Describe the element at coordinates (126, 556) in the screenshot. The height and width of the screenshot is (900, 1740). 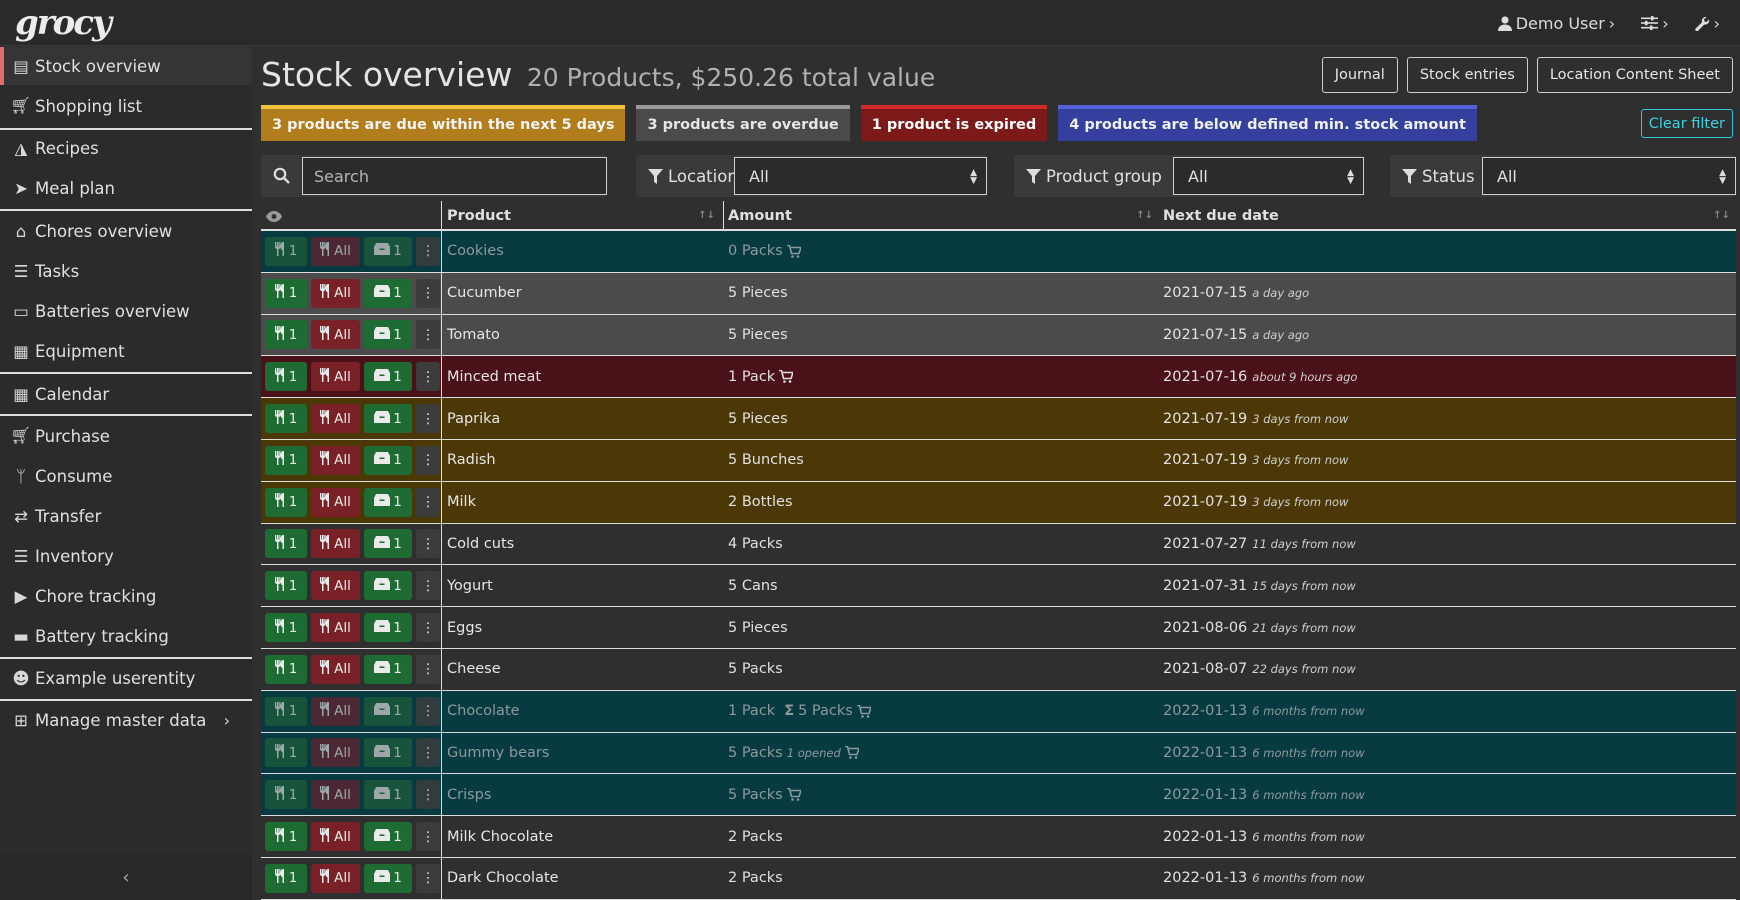
I see `sidebar-item-inventory: ☰ Inventory` at that location.